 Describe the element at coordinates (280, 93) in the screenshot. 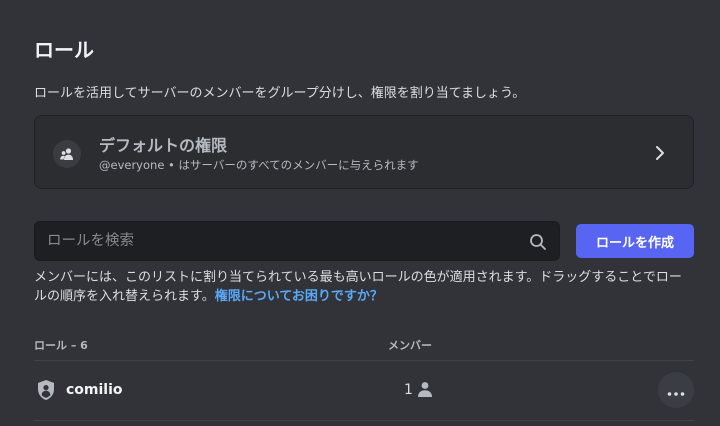

I see `page-subtitle: ロールを活用してサーバーのメンバーをグループ分けし、権限を割り当てましょう。` at that location.